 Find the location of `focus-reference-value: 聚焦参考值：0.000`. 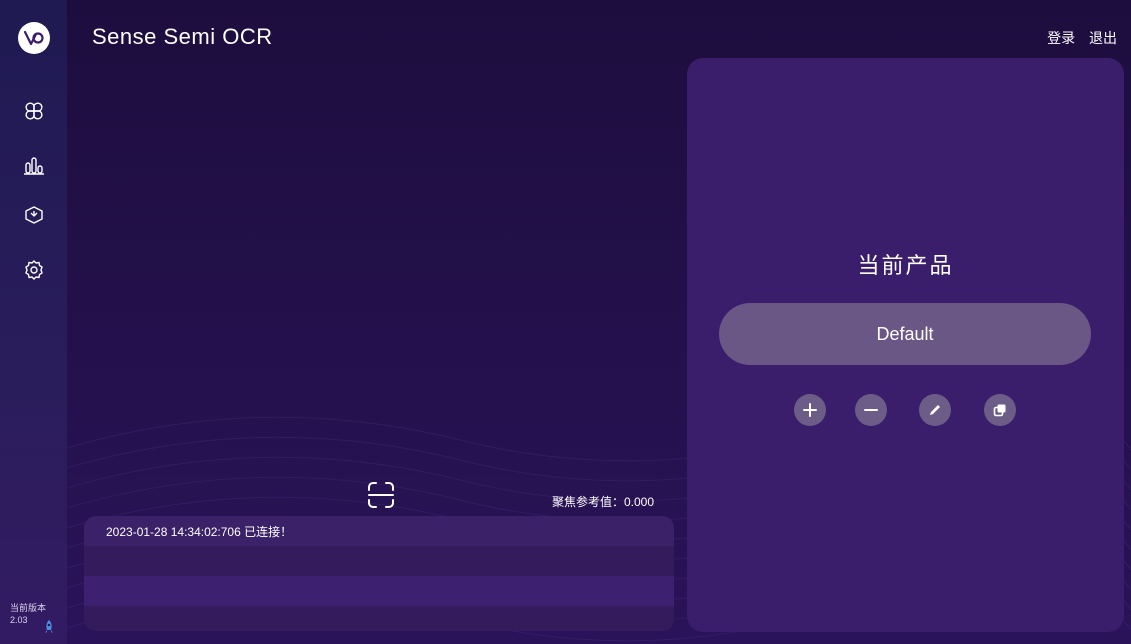

focus-reference-value: 聚焦参考值：0.000 is located at coordinates (603, 502).